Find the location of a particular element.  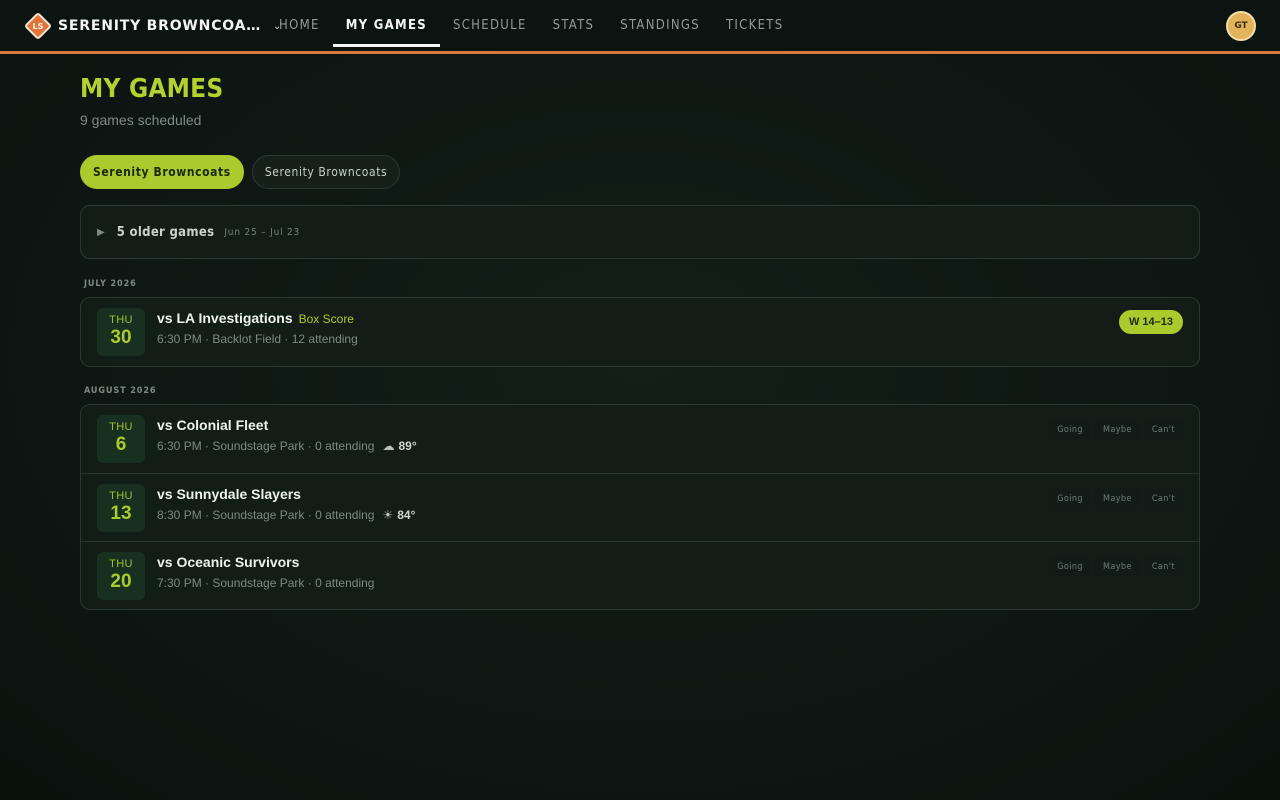

weather-forecast: ☀ 84° is located at coordinates (398, 515).